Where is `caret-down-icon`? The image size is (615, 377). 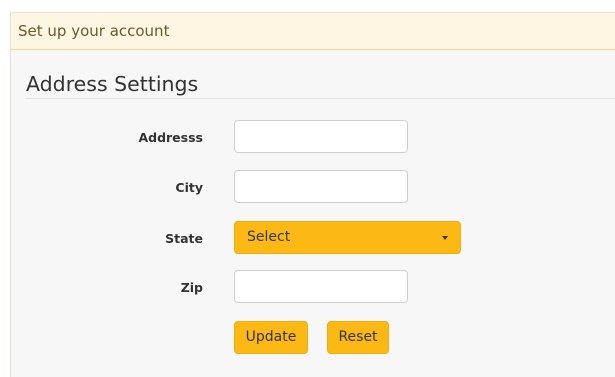
caret-down-icon is located at coordinates (445, 238).